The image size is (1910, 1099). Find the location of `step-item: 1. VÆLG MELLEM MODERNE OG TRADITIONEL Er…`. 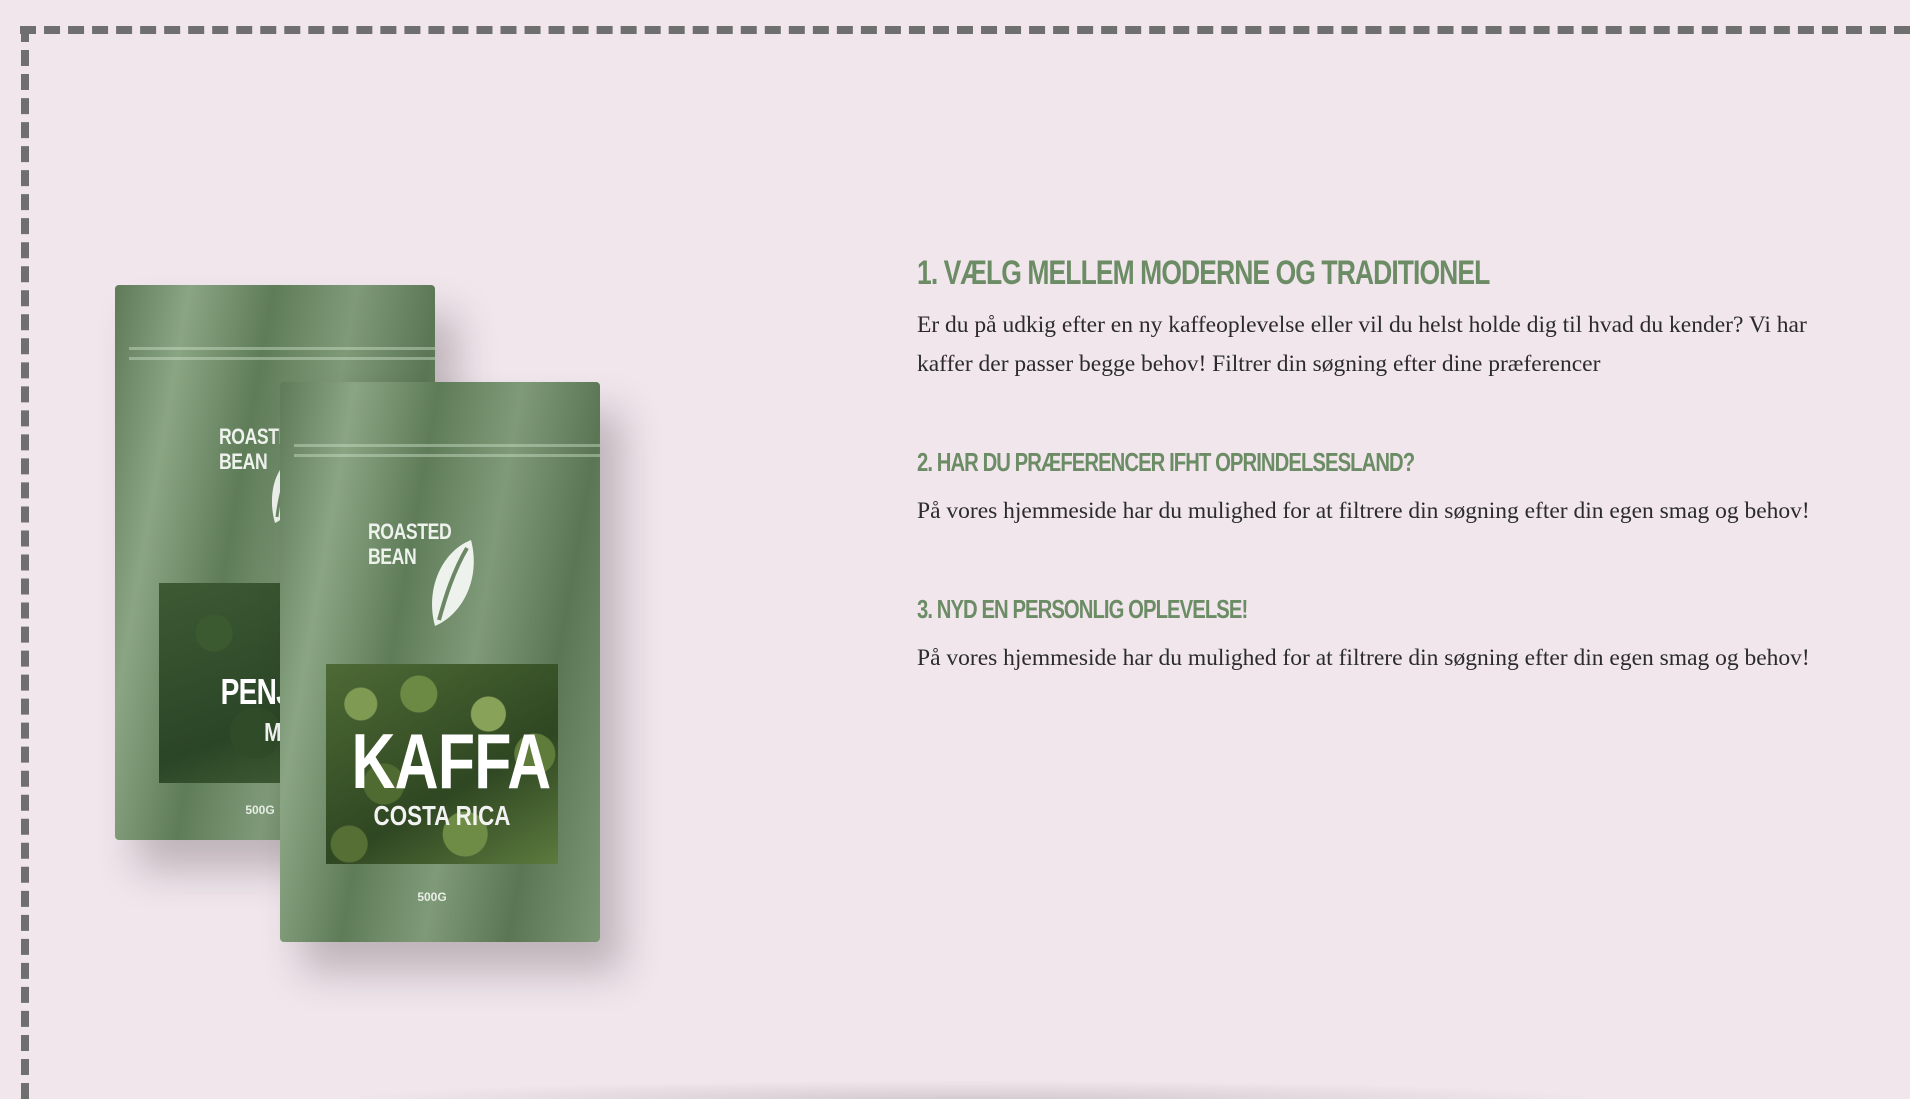

step-item: 1. VÆLG MELLEM MODERNE OG TRADITIONEL Er… is located at coordinates (1387, 317).